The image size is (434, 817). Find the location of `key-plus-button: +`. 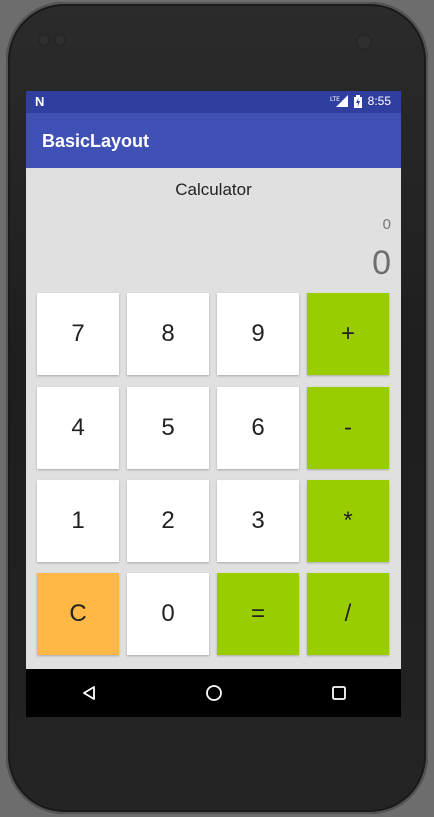

key-plus-button: + is located at coordinates (348, 334).